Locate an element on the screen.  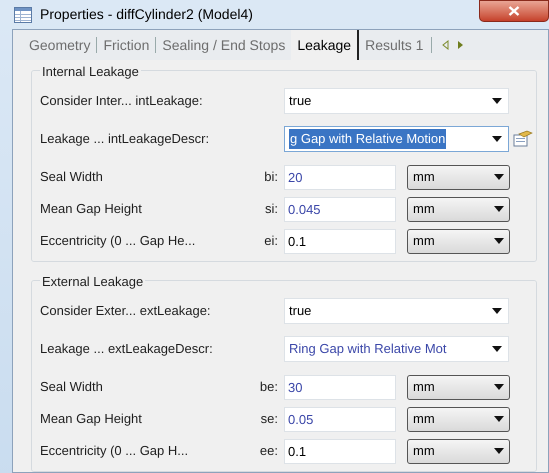
field-label: Leakage ... extLeakageDescr: is located at coordinates (126, 349).